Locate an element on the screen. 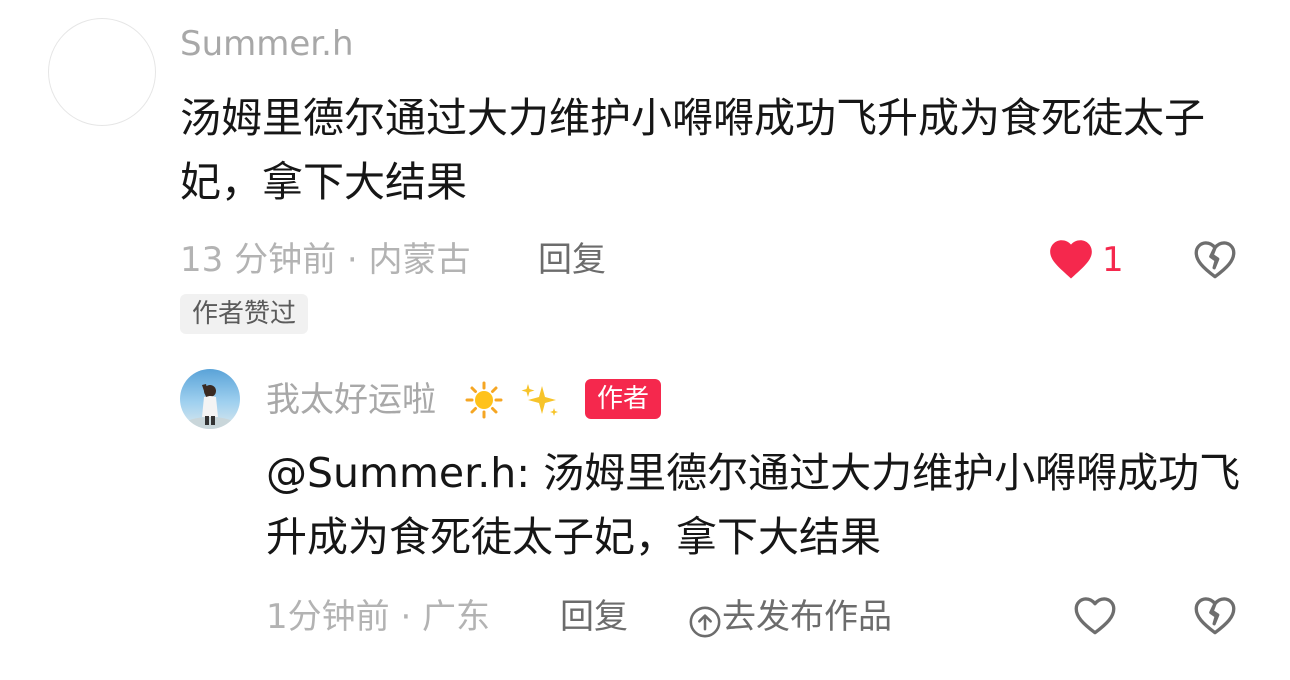 The height and width of the screenshot is (680, 1290). comment-like-count: 1 is located at coordinates (1113, 260).